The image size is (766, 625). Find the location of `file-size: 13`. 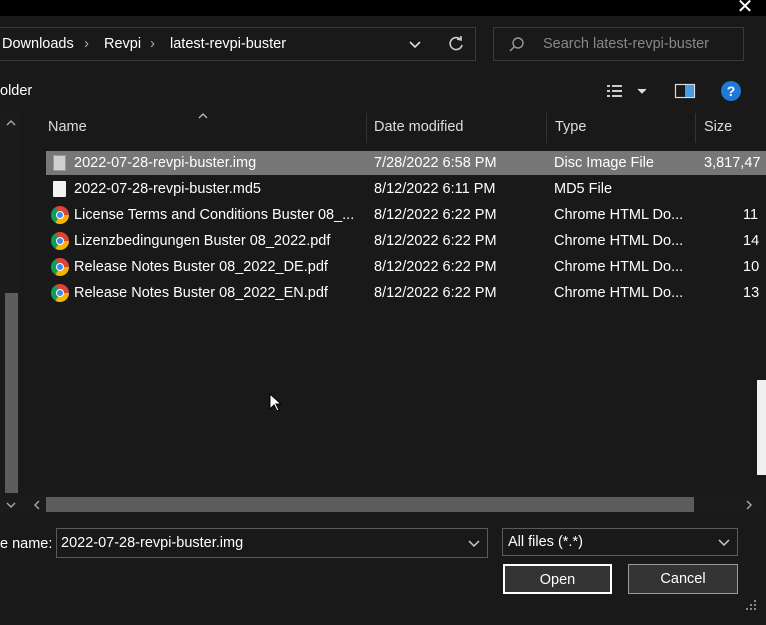

file-size: 13 is located at coordinates (751, 293).